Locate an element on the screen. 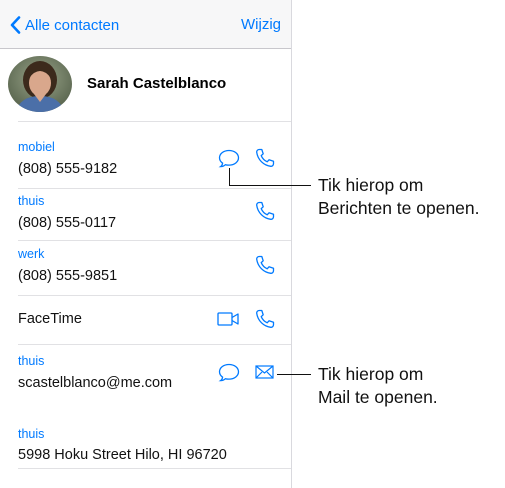 This screenshot has height=488, width=505. back-button-label: Alle contacten is located at coordinates (72, 25).